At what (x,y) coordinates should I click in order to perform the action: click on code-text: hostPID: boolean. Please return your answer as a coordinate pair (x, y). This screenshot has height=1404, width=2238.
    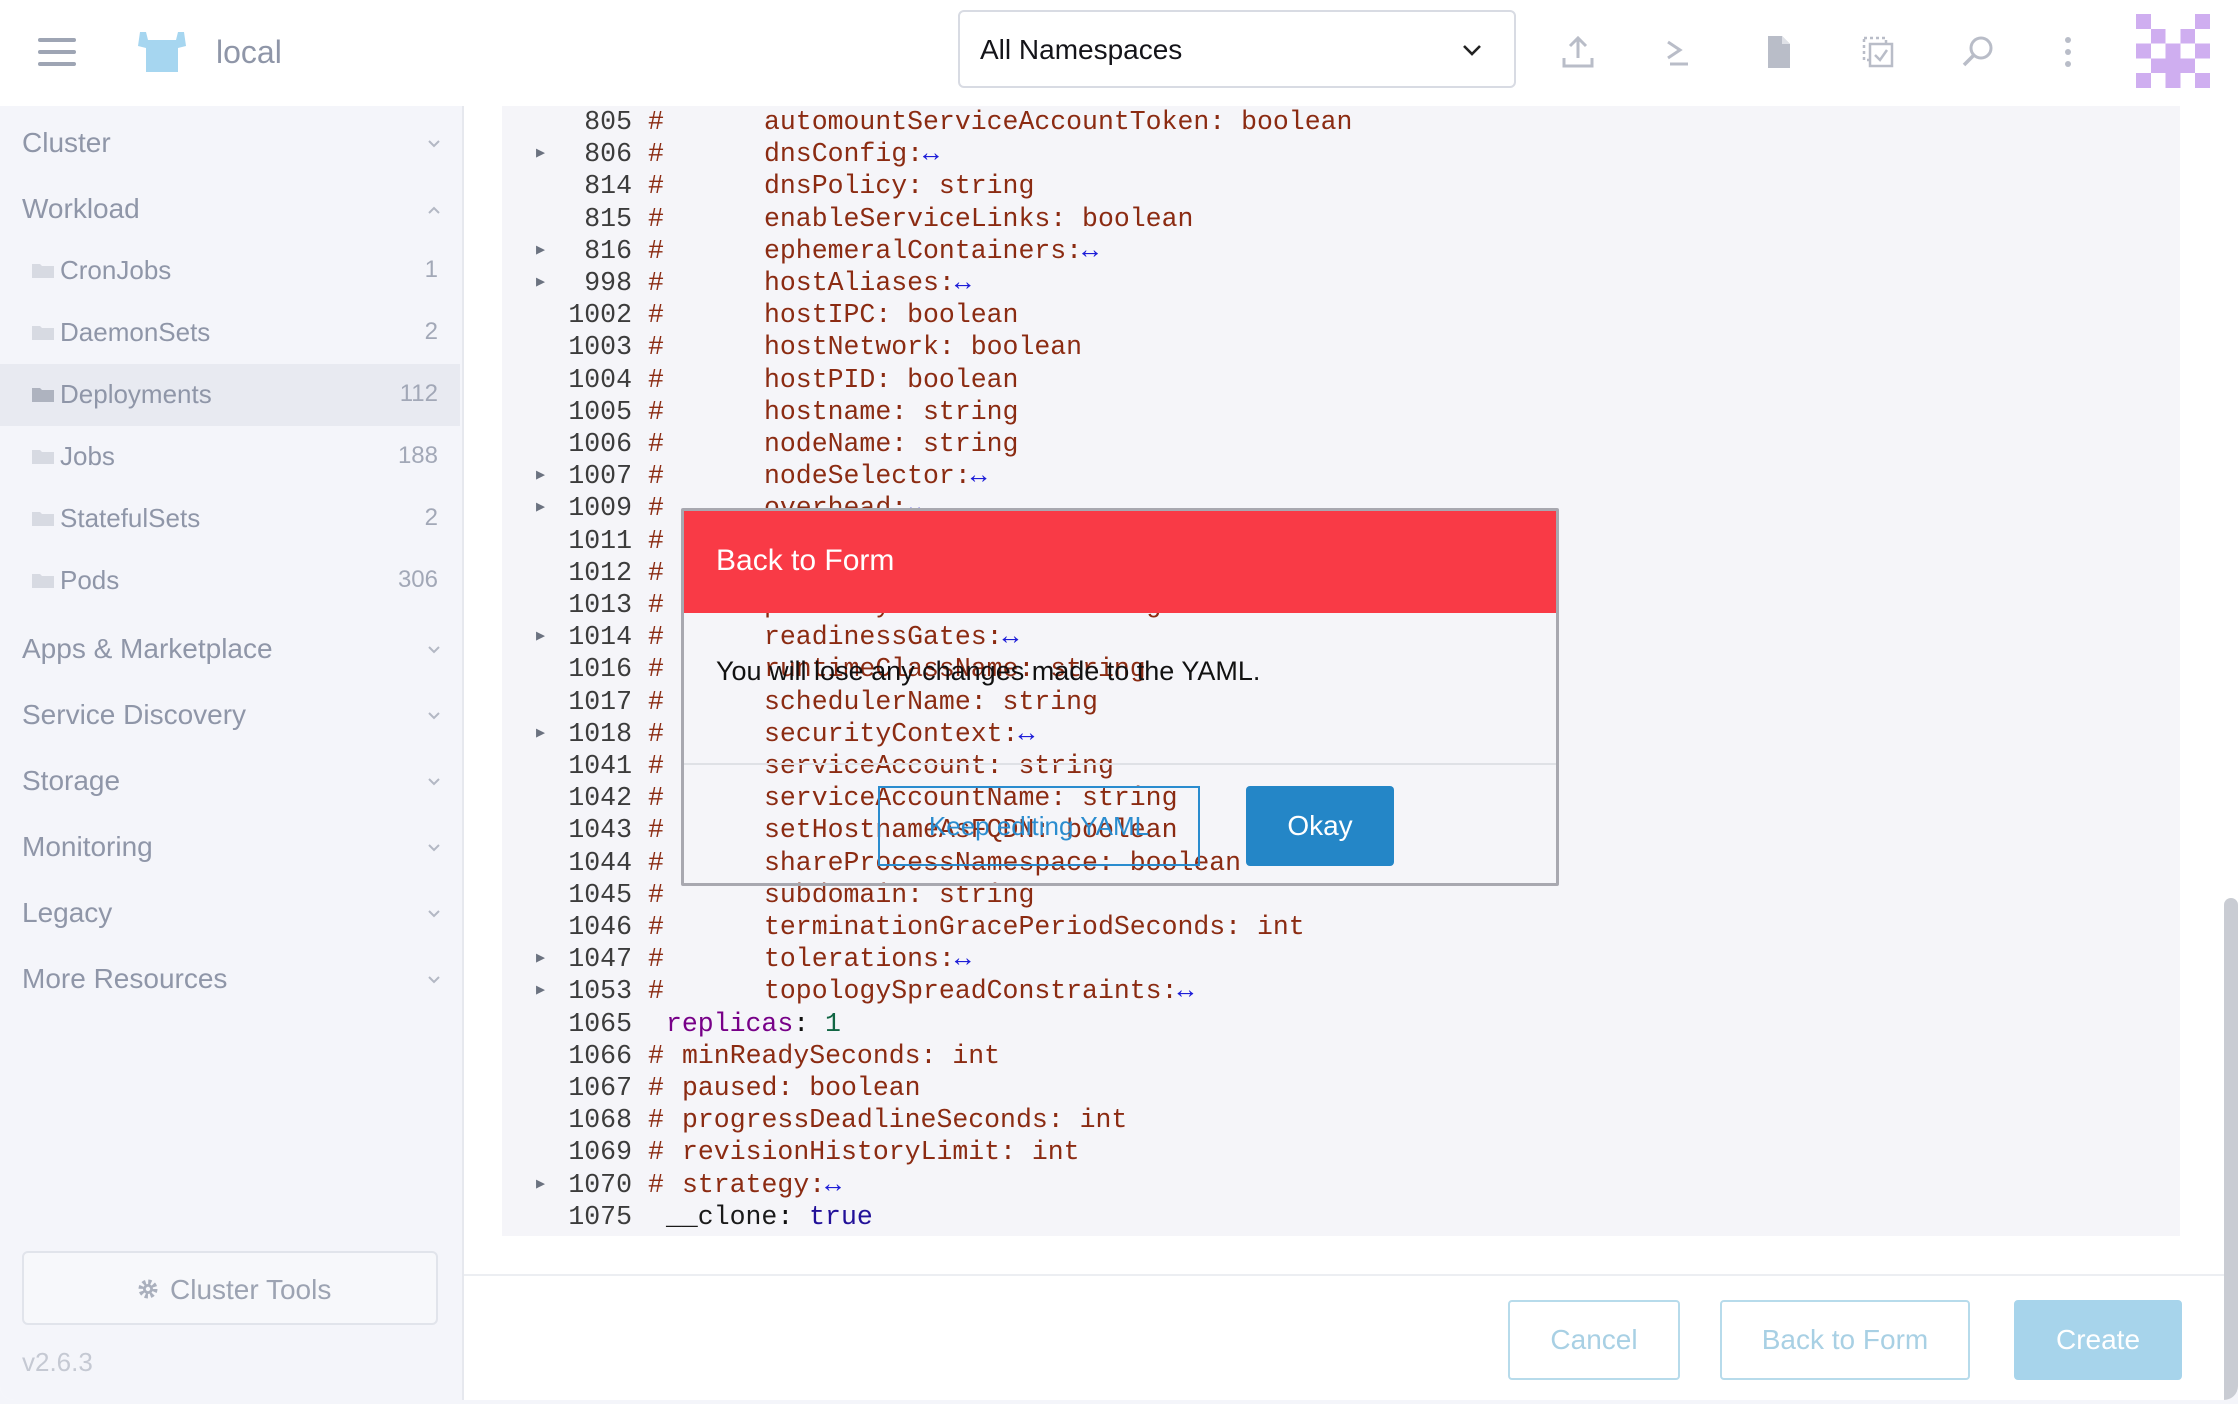
    Looking at the image, I should click on (891, 379).